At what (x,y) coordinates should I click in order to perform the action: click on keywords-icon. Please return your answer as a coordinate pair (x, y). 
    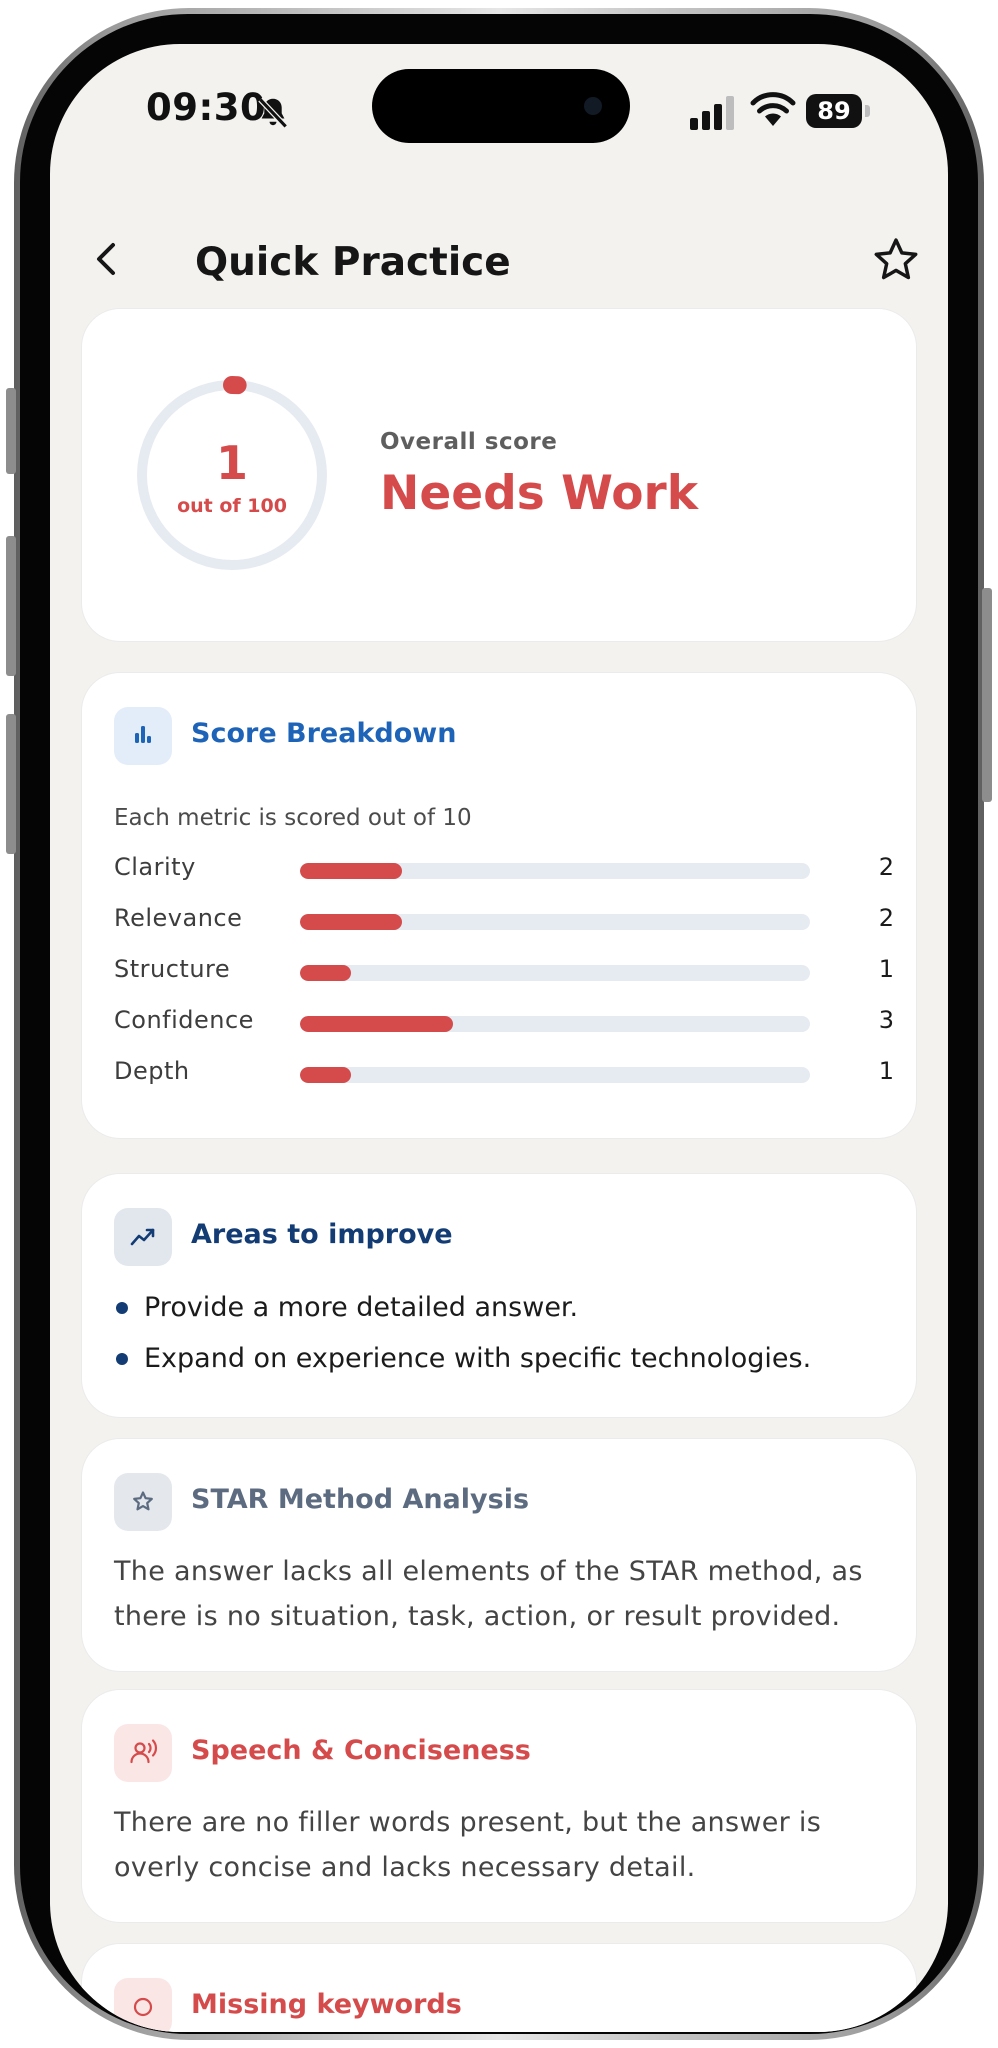
    Looking at the image, I should click on (143, 2007).